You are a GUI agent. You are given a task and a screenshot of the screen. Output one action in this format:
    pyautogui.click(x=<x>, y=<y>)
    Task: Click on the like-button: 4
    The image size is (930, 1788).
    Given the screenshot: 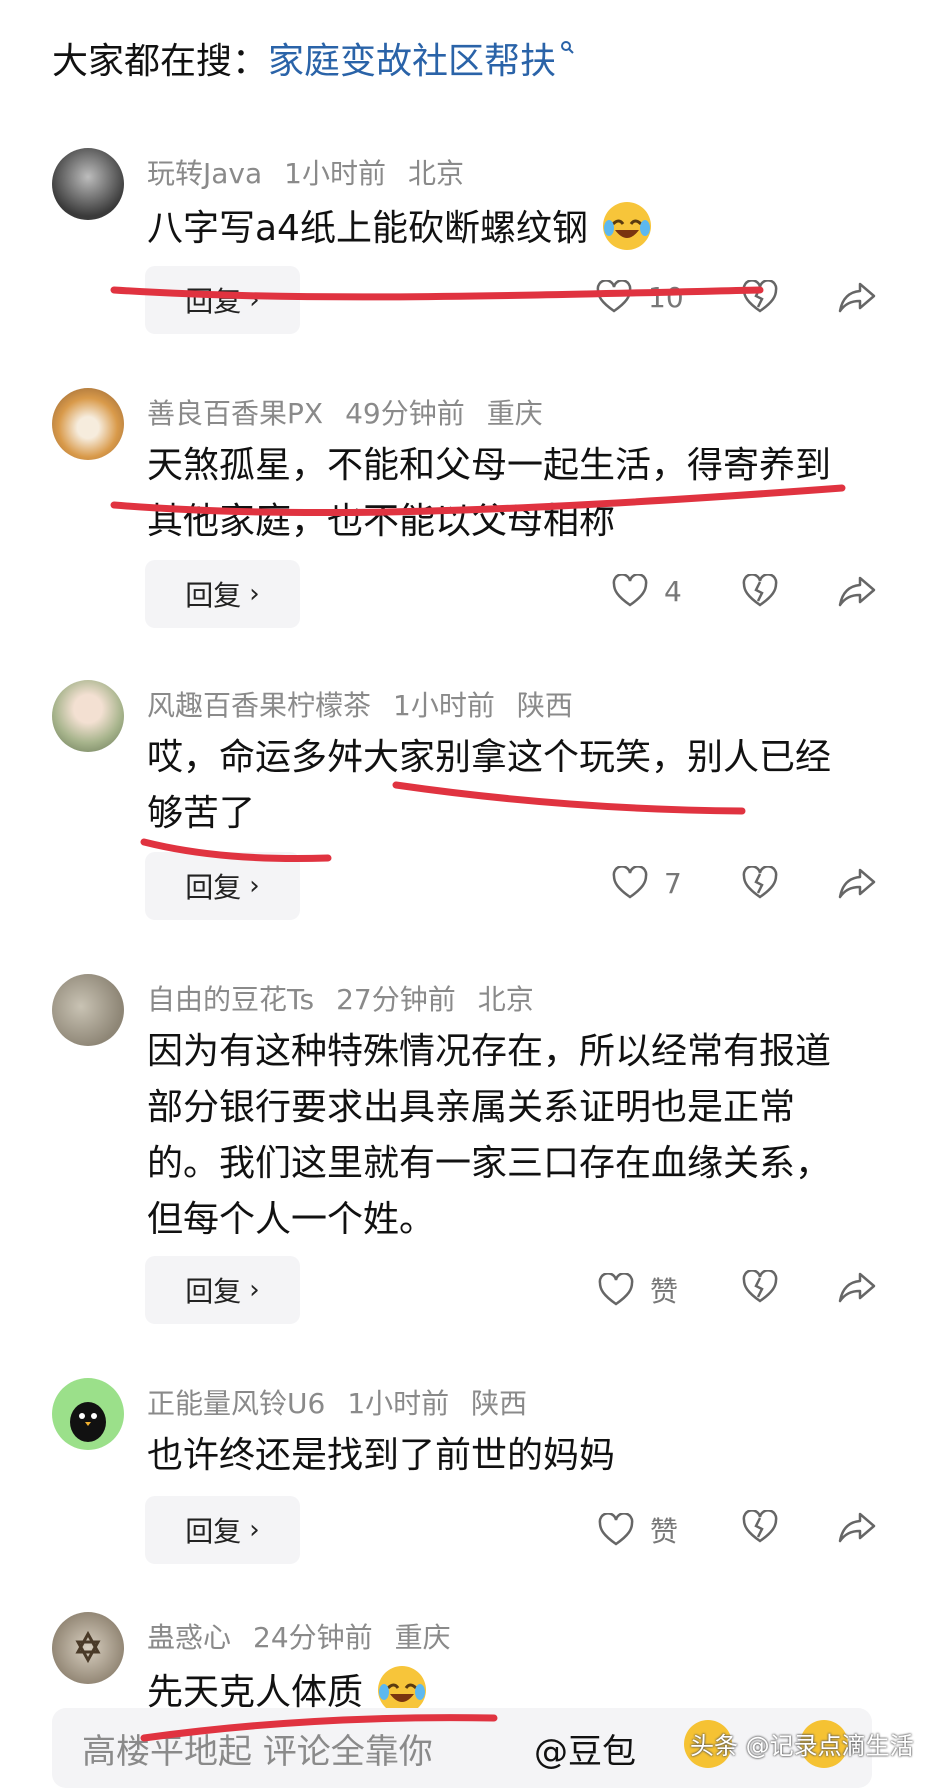 What is the action you would take?
    pyautogui.click(x=647, y=591)
    